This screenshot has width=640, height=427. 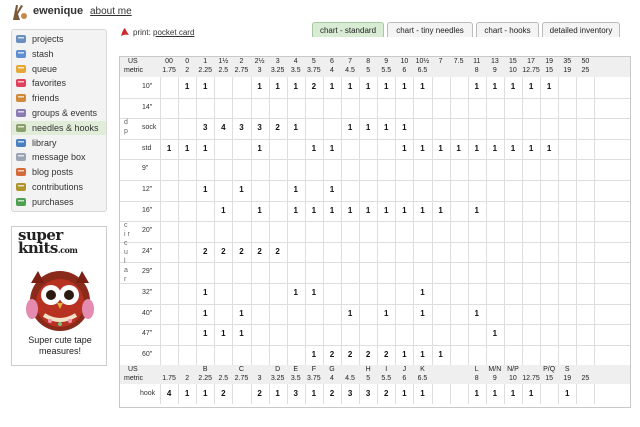 I want to click on hook-count: 2, so click(x=386, y=394).